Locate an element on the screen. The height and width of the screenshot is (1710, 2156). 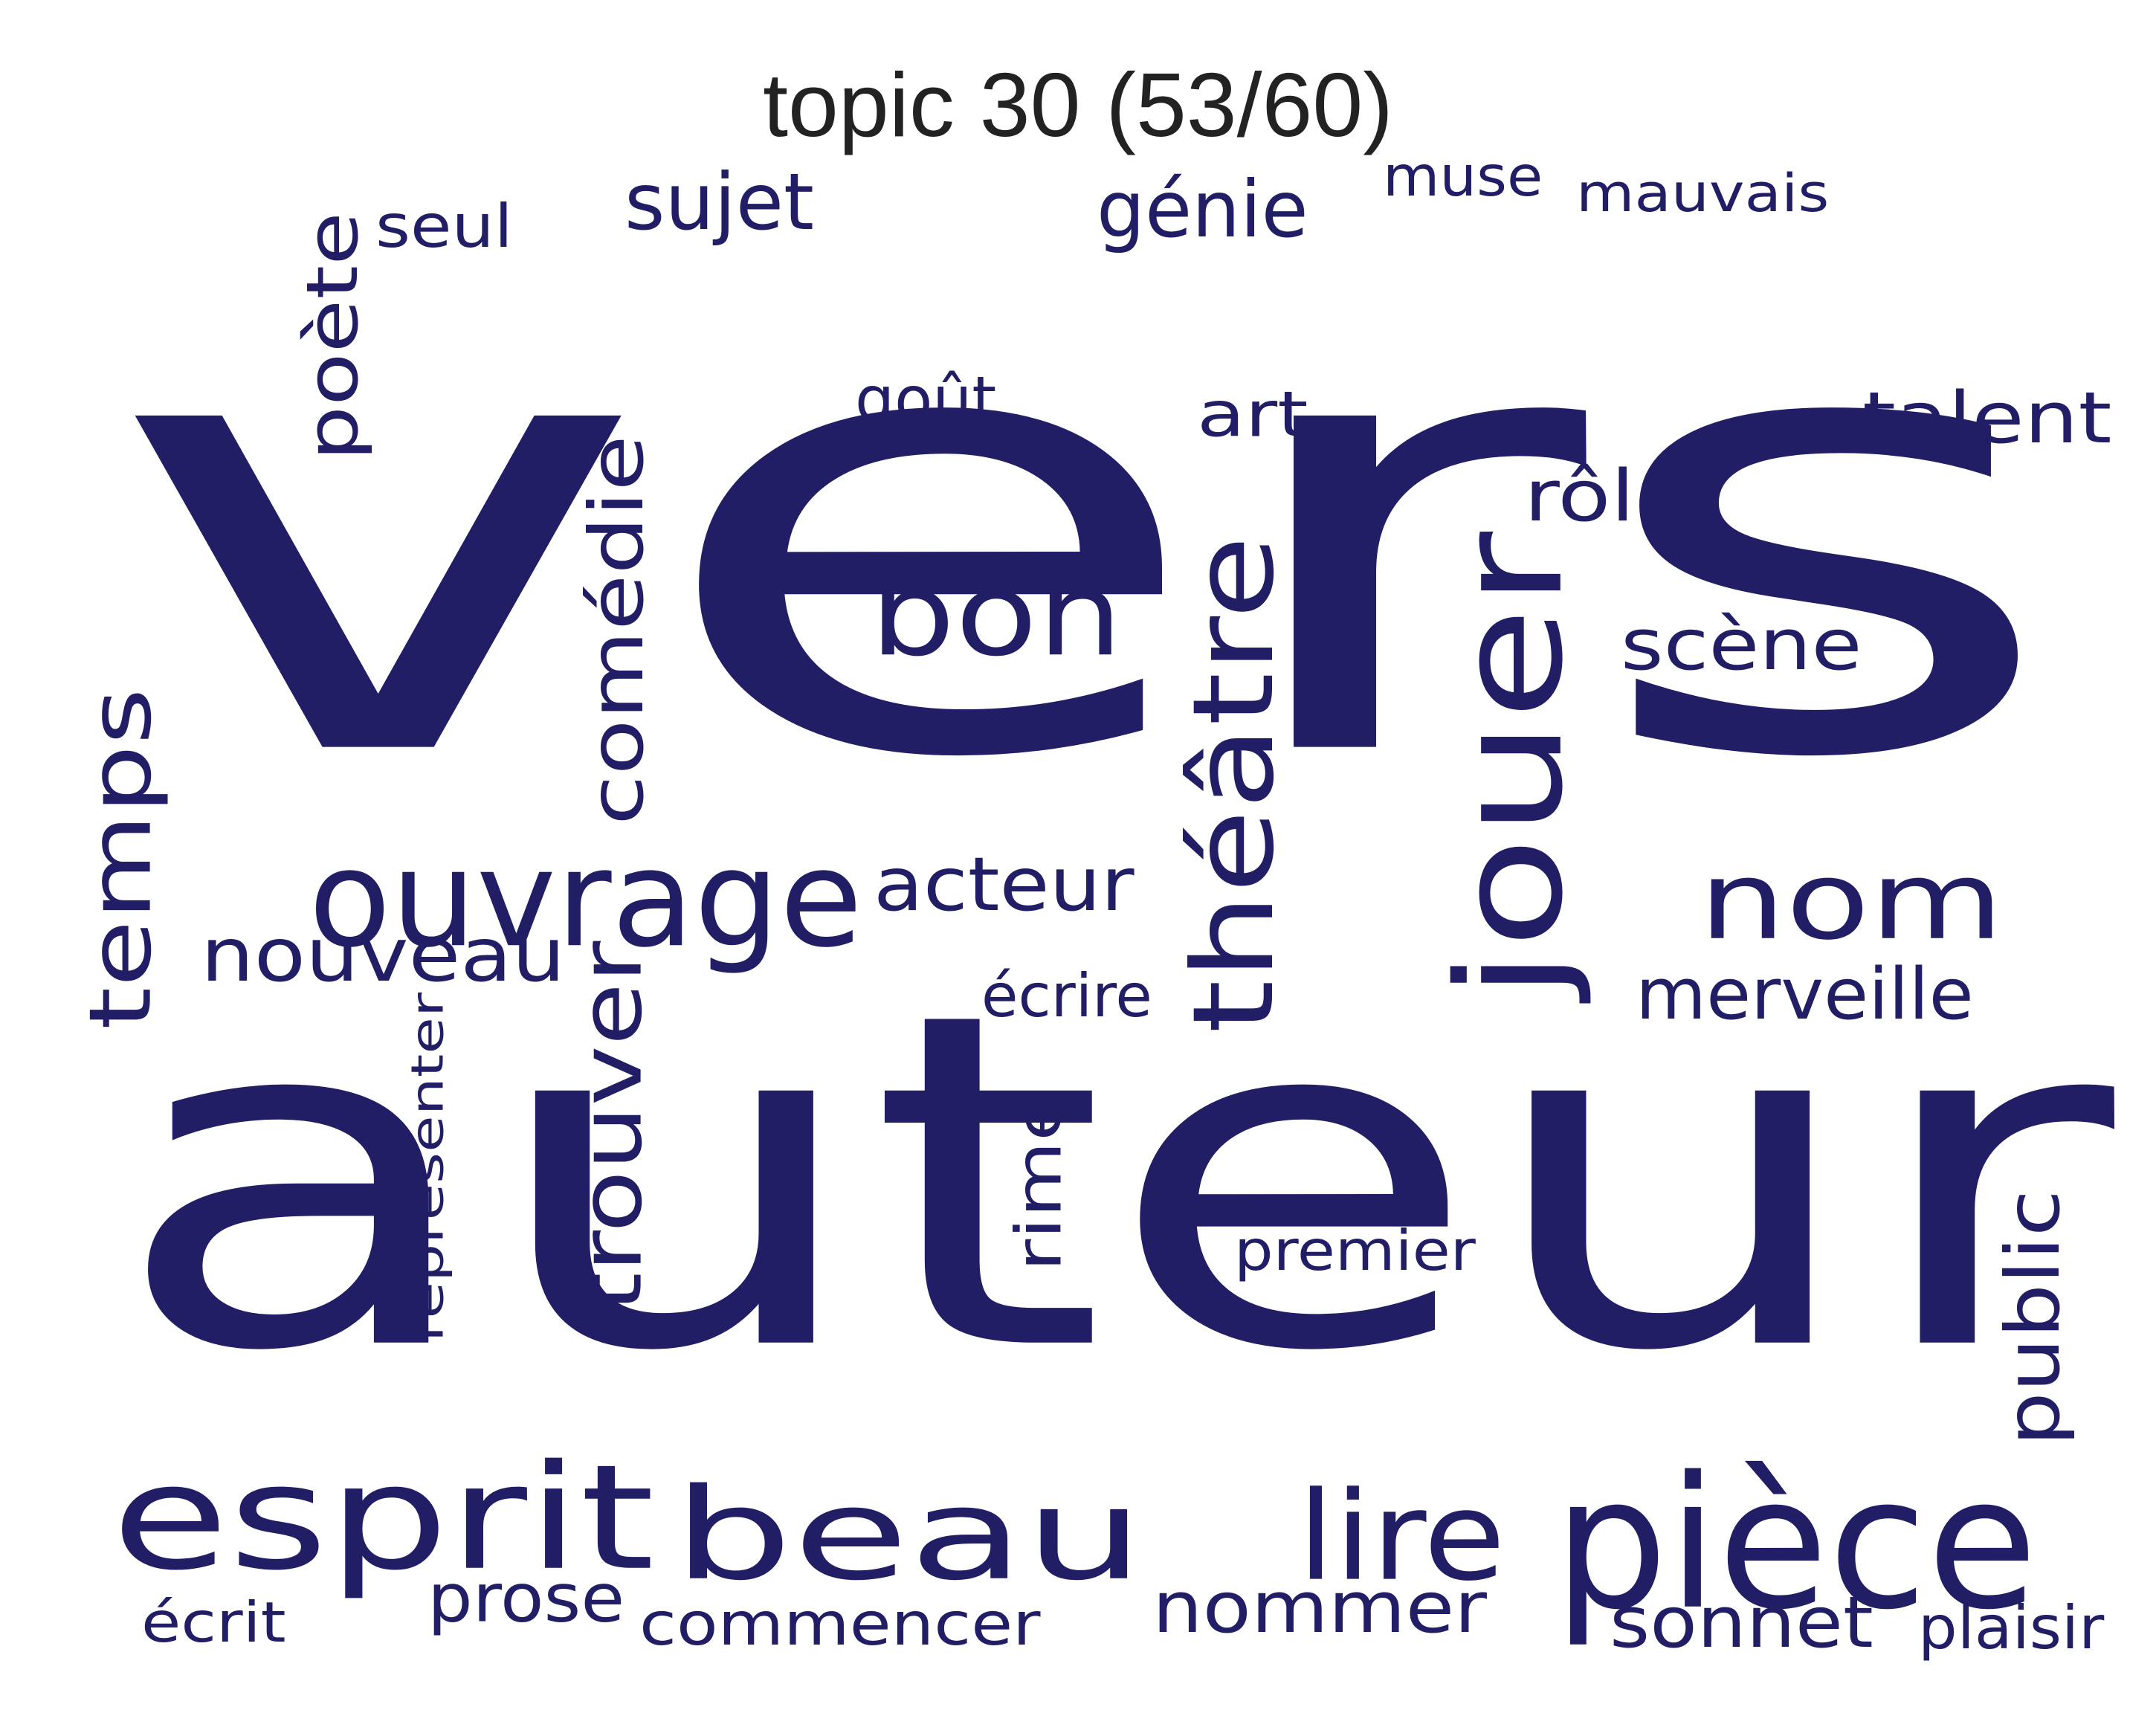
word-nom: nom is located at coordinates (1851, 901).